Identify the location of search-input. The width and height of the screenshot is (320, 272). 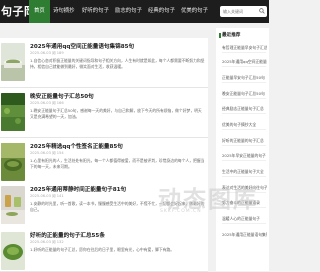
(238, 11).